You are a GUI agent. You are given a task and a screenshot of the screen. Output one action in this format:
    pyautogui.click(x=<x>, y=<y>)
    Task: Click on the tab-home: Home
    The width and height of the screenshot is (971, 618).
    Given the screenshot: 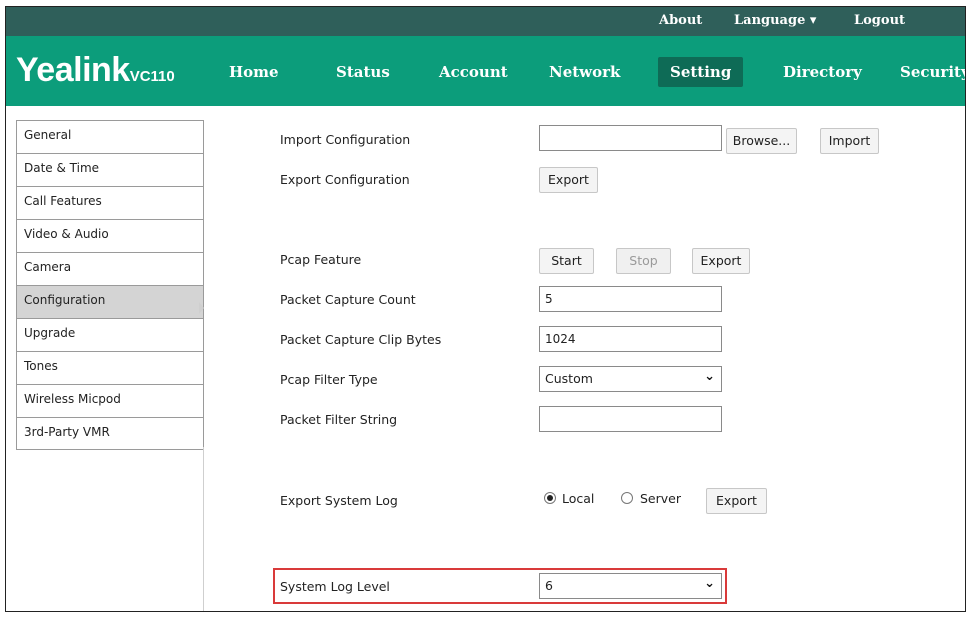 What is the action you would take?
    pyautogui.click(x=254, y=72)
    